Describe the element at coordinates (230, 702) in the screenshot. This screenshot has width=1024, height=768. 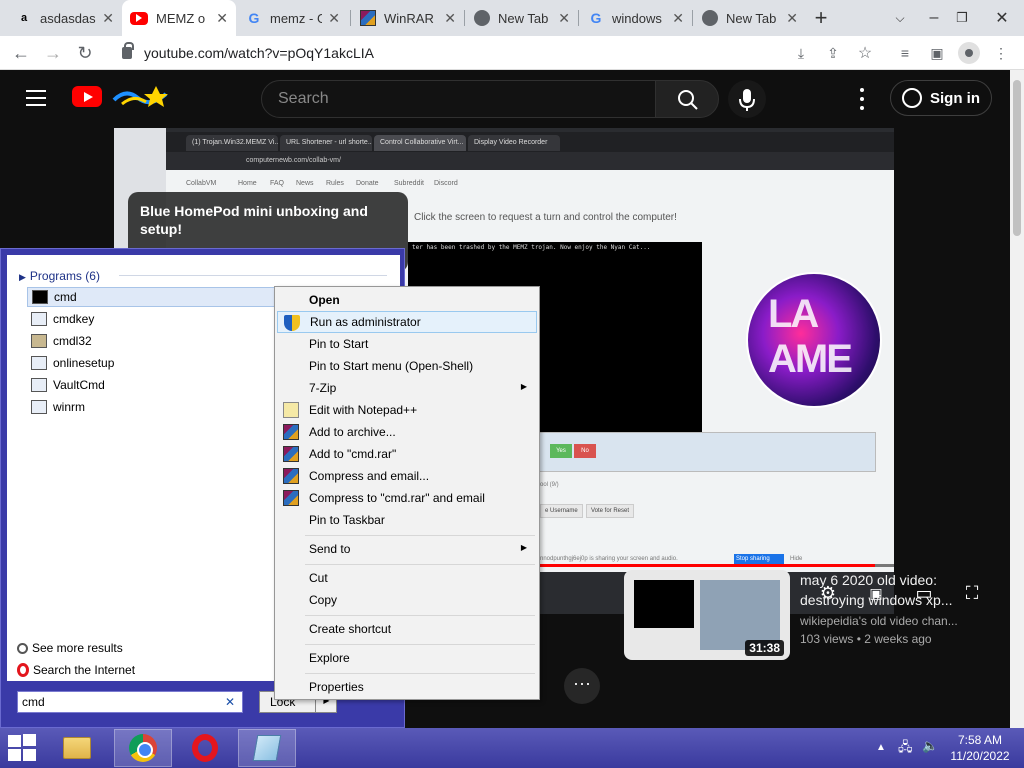
I see `clear-search-icon: ✕` at that location.